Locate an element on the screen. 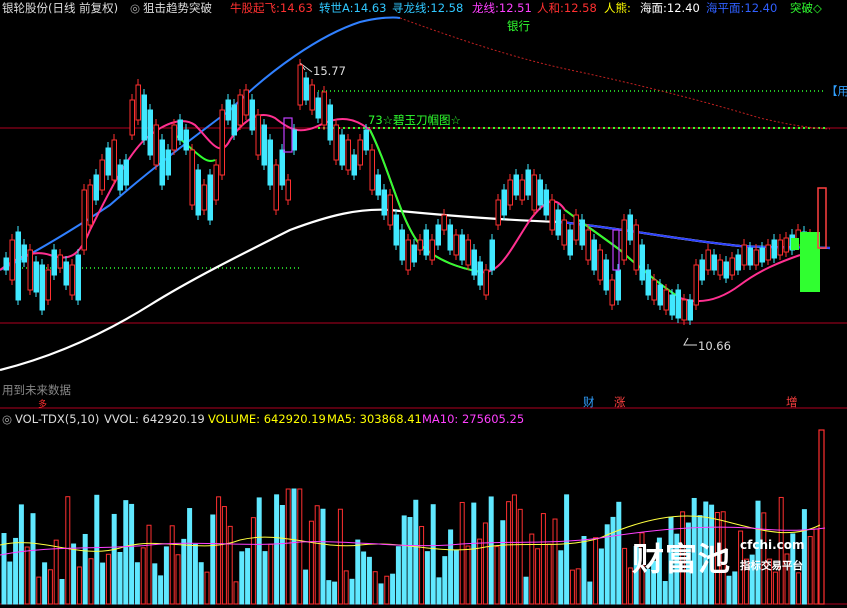 This screenshot has height=608, width=847. event-marker-zeng: 增 is located at coordinates (792, 402).